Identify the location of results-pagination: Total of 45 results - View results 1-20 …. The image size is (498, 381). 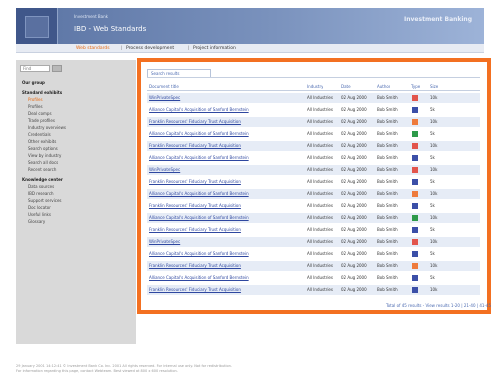
(391, 305).